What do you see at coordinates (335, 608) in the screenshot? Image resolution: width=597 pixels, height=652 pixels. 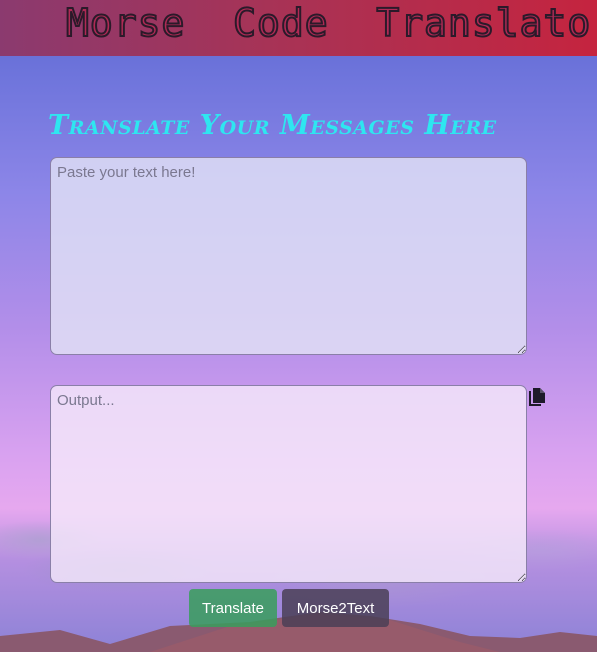 I see `morse2text-button: Morse2Text` at bounding box center [335, 608].